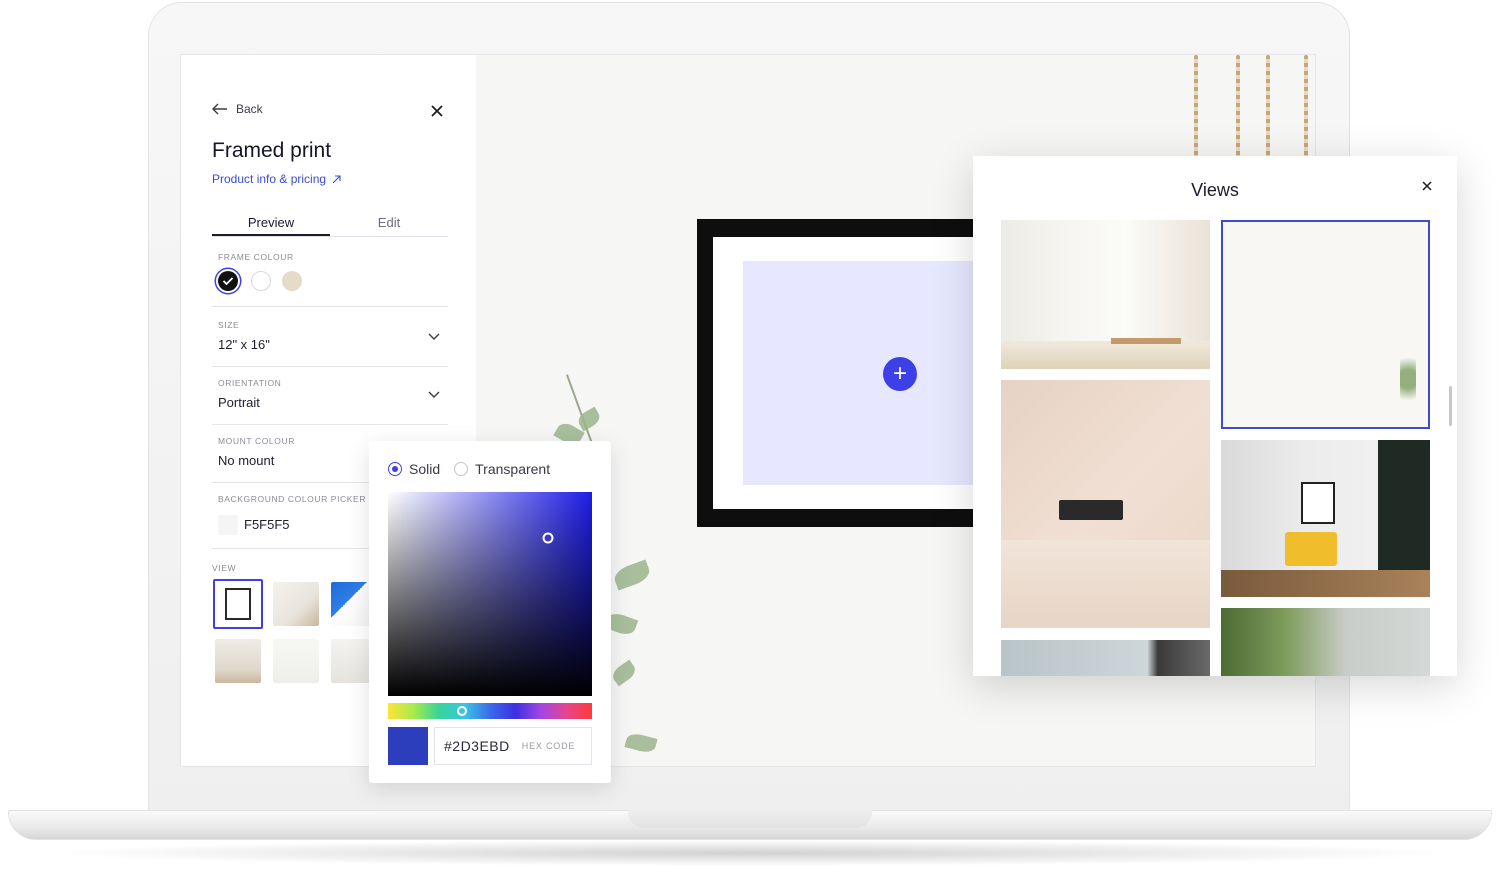 The height and width of the screenshot is (875, 1500). I want to click on frame-colour-field: FRAME COLOUR, so click(330, 279).